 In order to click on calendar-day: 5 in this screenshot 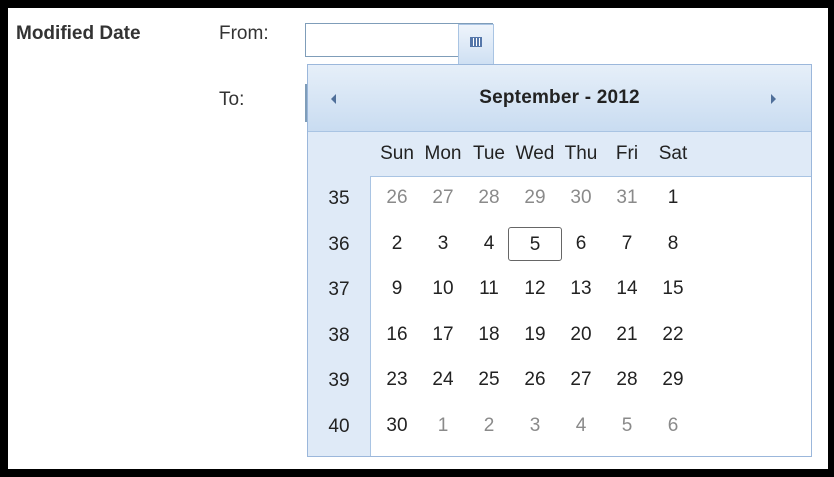, I will do `click(627, 426)`.